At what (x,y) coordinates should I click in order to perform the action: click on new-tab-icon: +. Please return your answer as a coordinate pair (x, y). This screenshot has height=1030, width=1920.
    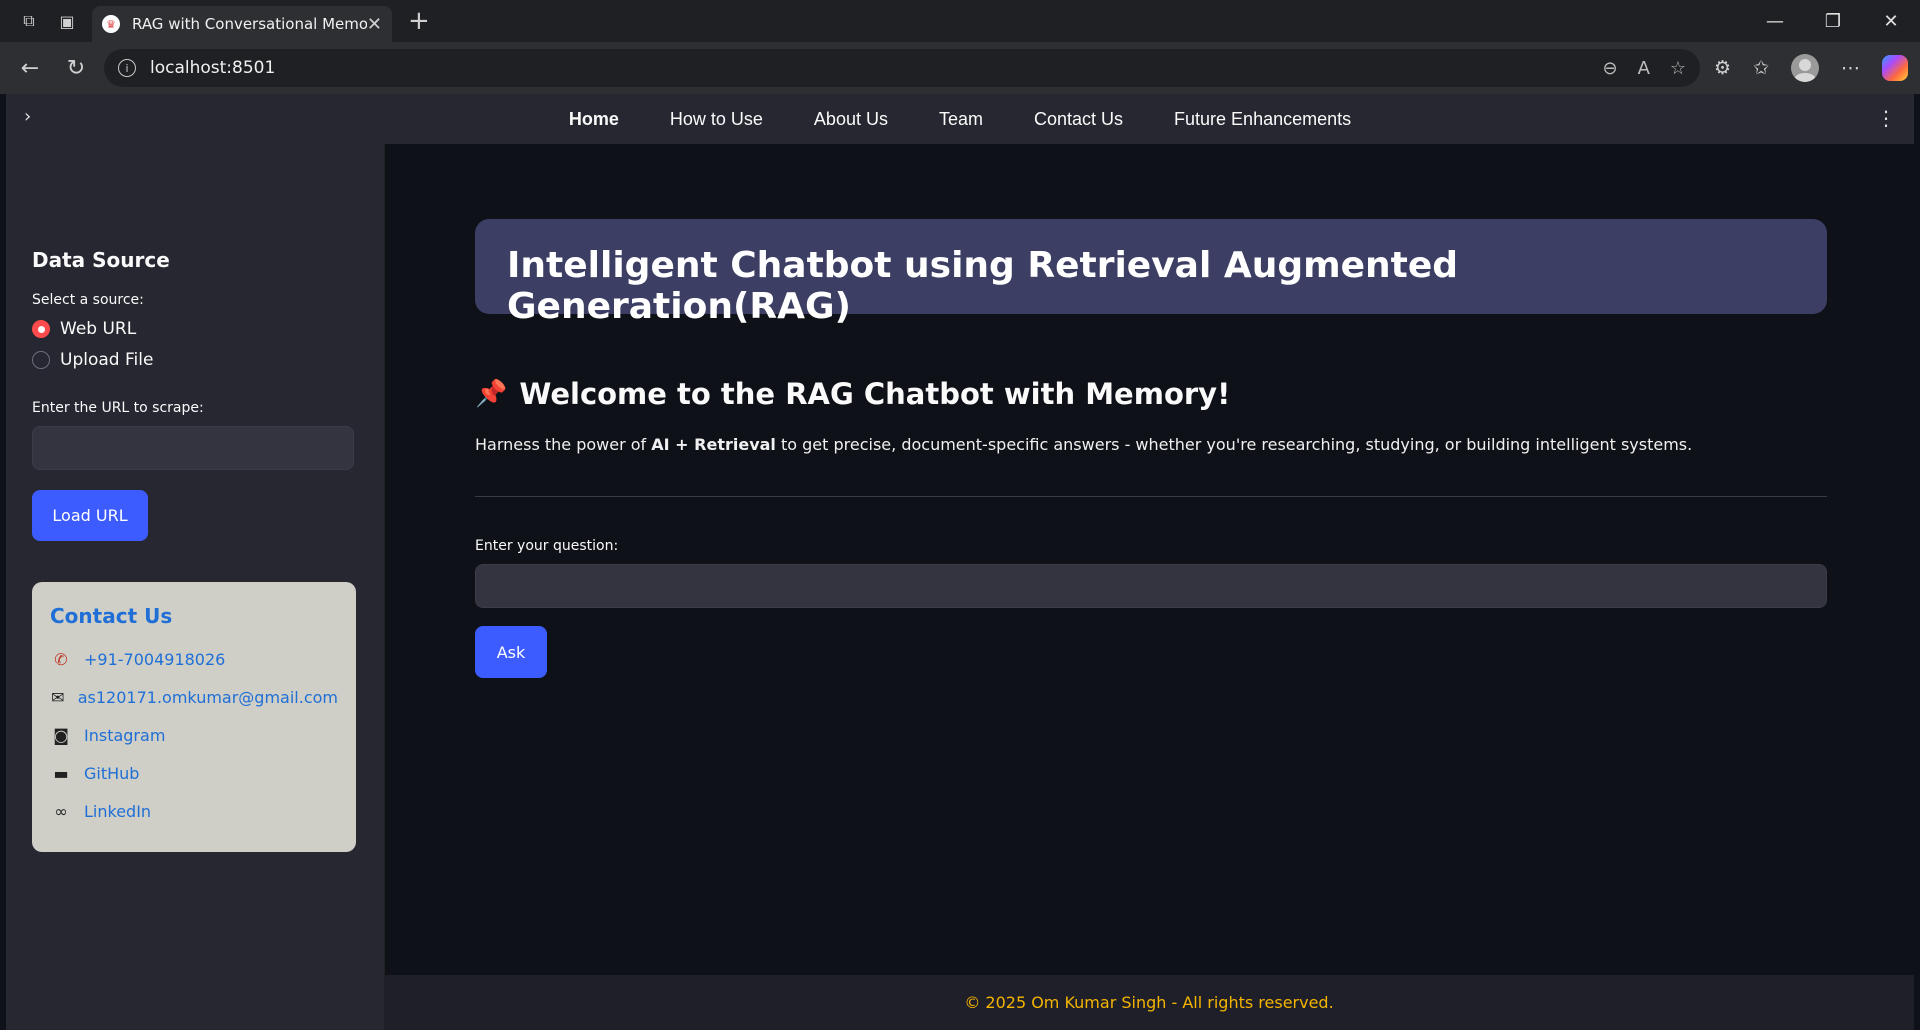
    Looking at the image, I should click on (419, 21).